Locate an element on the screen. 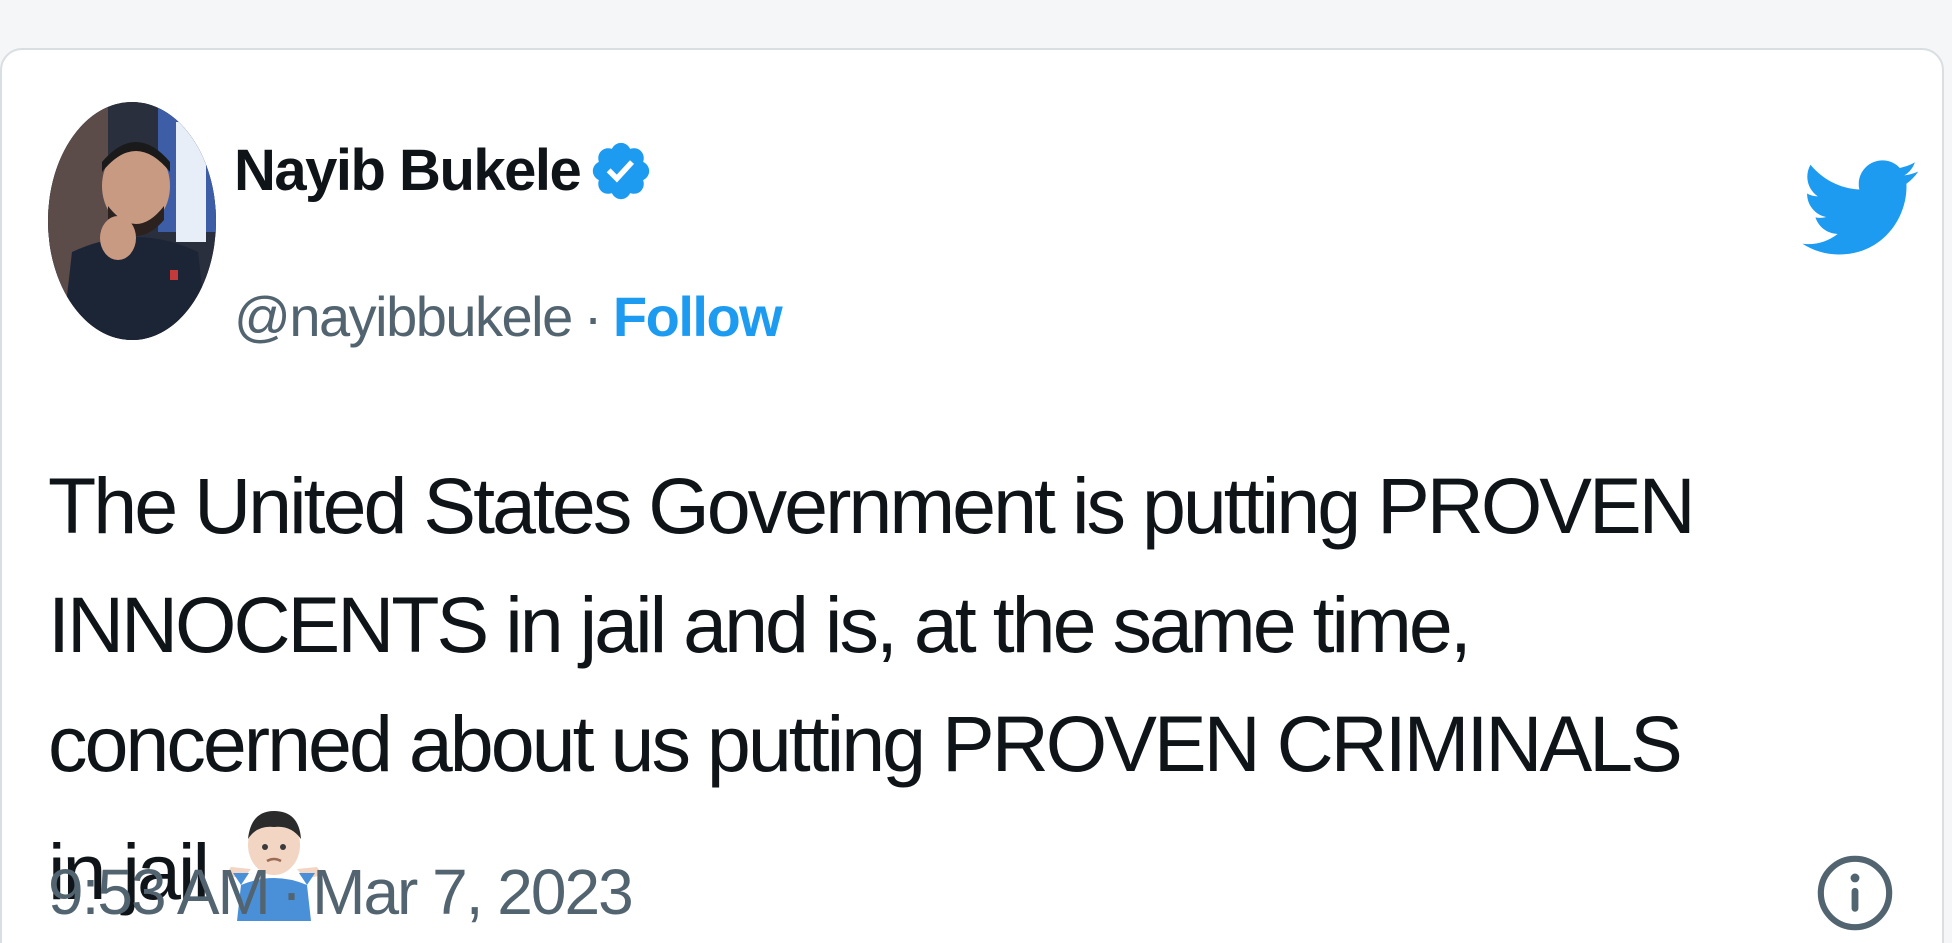 The height and width of the screenshot is (943, 1952). author-name: Nayib Bukele is located at coordinates (408, 171).